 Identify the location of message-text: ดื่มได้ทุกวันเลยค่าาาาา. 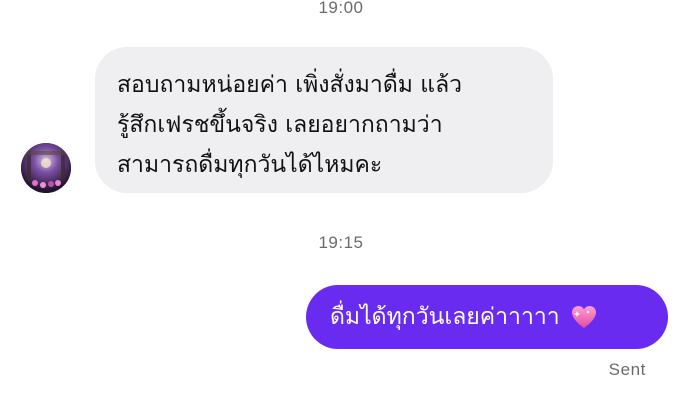
(445, 317).